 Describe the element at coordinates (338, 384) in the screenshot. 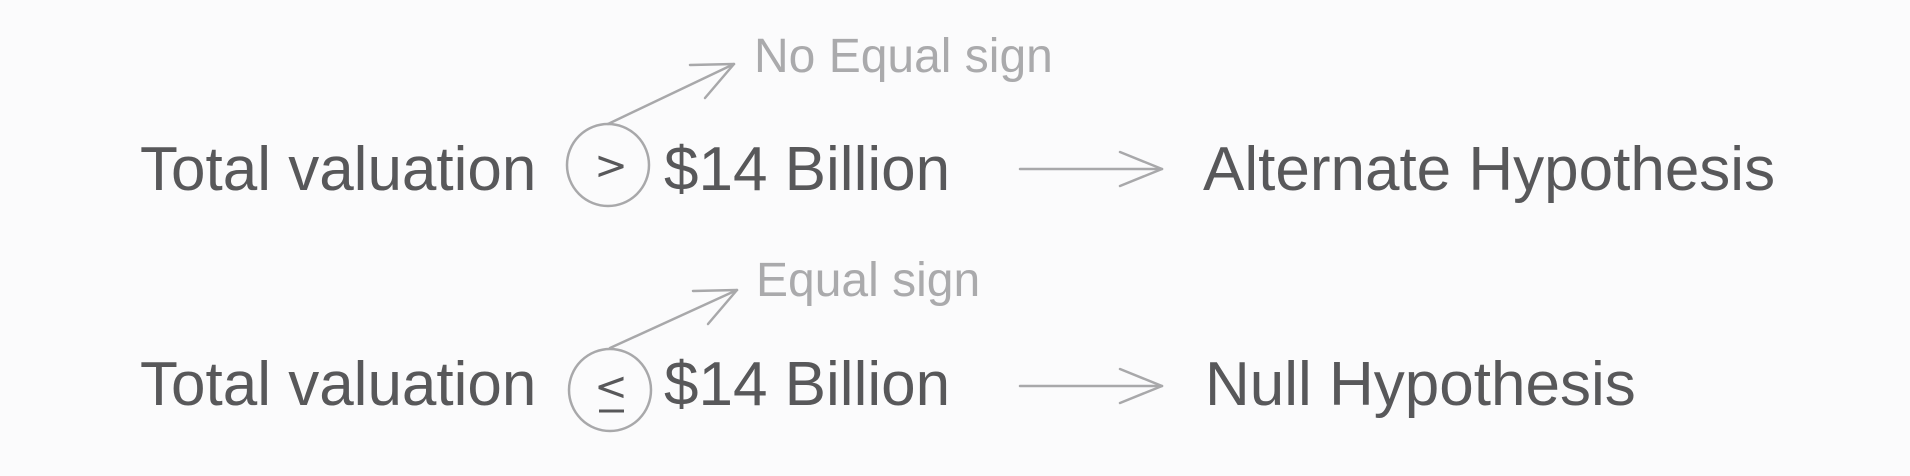

I see `row2-lhs: Total valuation` at that location.